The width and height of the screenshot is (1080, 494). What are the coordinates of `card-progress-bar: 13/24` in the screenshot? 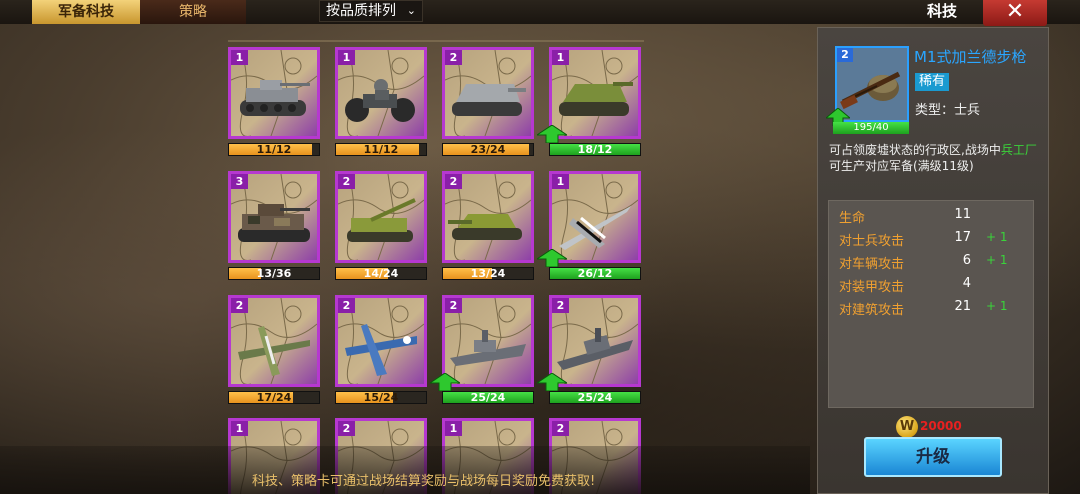 It's located at (488, 273).